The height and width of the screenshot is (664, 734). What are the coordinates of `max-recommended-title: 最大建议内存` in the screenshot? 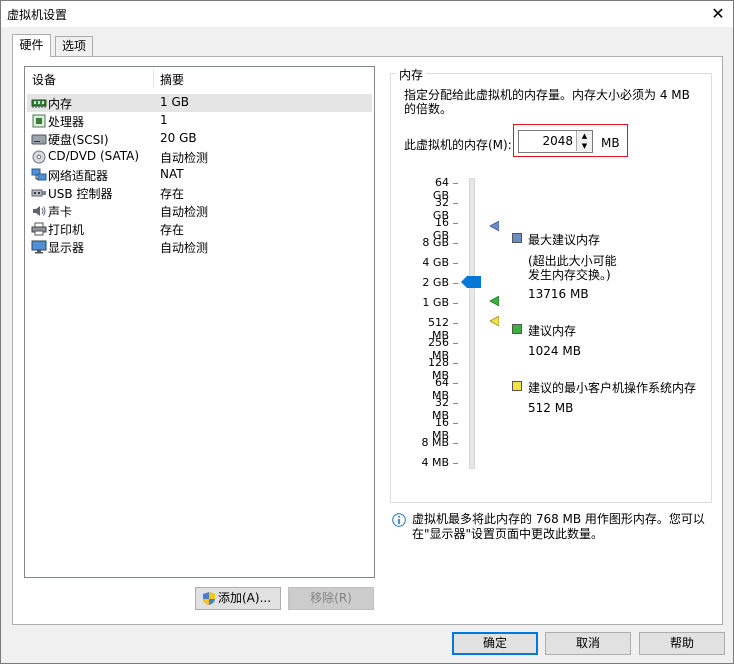 It's located at (564, 240).